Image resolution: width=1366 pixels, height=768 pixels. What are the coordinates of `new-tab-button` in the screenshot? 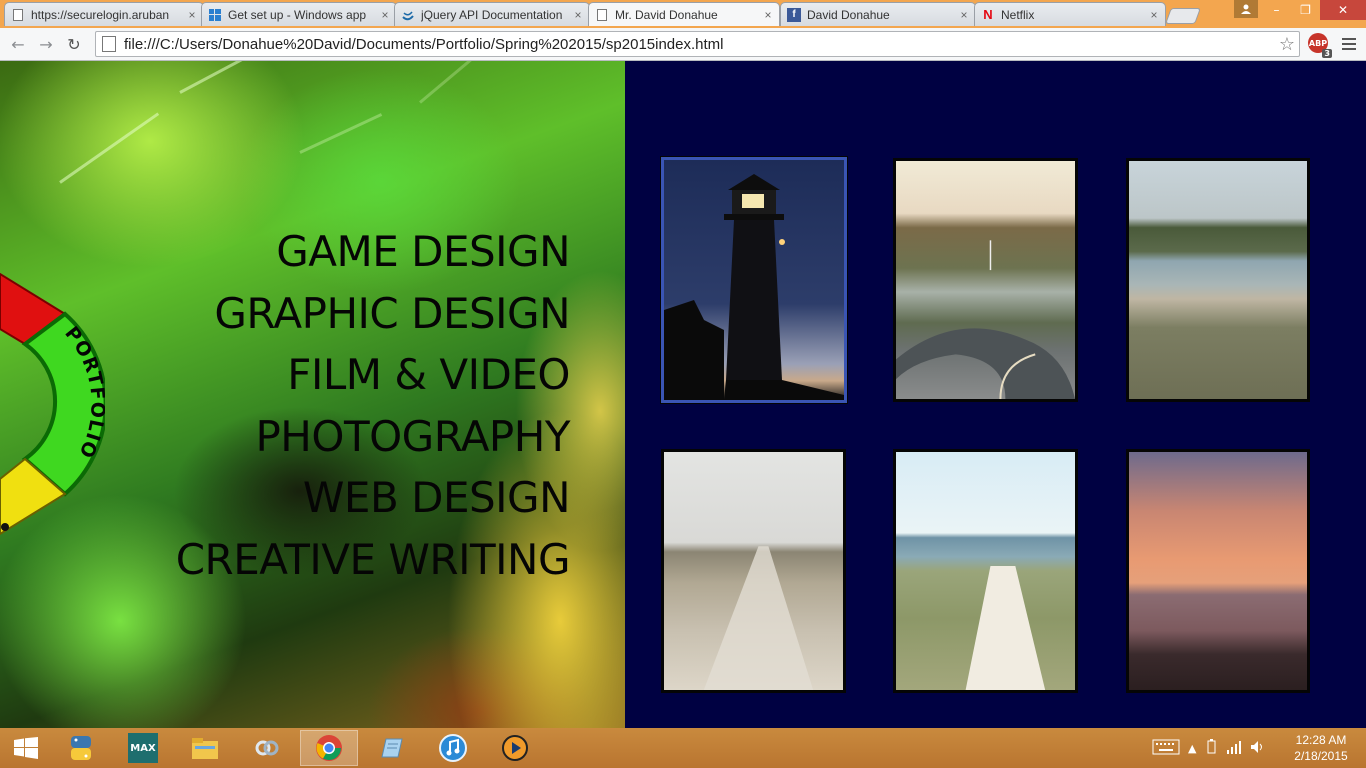 It's located at (1183, 16).